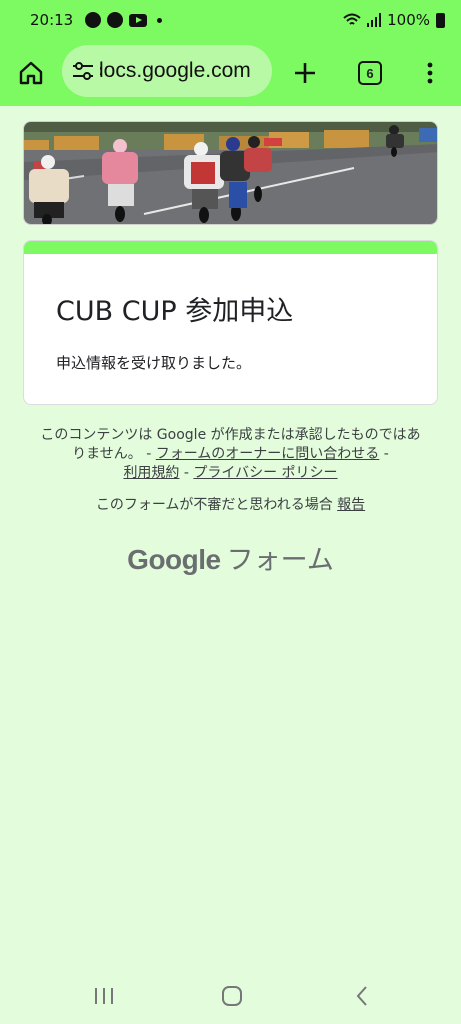 The width and height of the screenshot is (461, 1024). I want to click on form-title: CUB CUP 参加申込, so click(175, 311).